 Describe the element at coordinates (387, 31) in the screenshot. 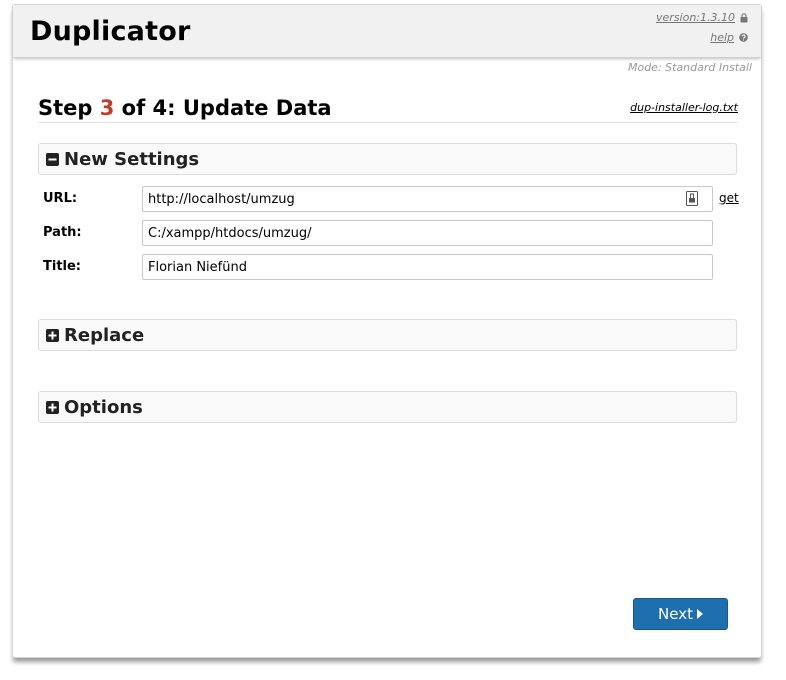

I see `header-bar: Duplicator version:1.3.10 help` at that location.